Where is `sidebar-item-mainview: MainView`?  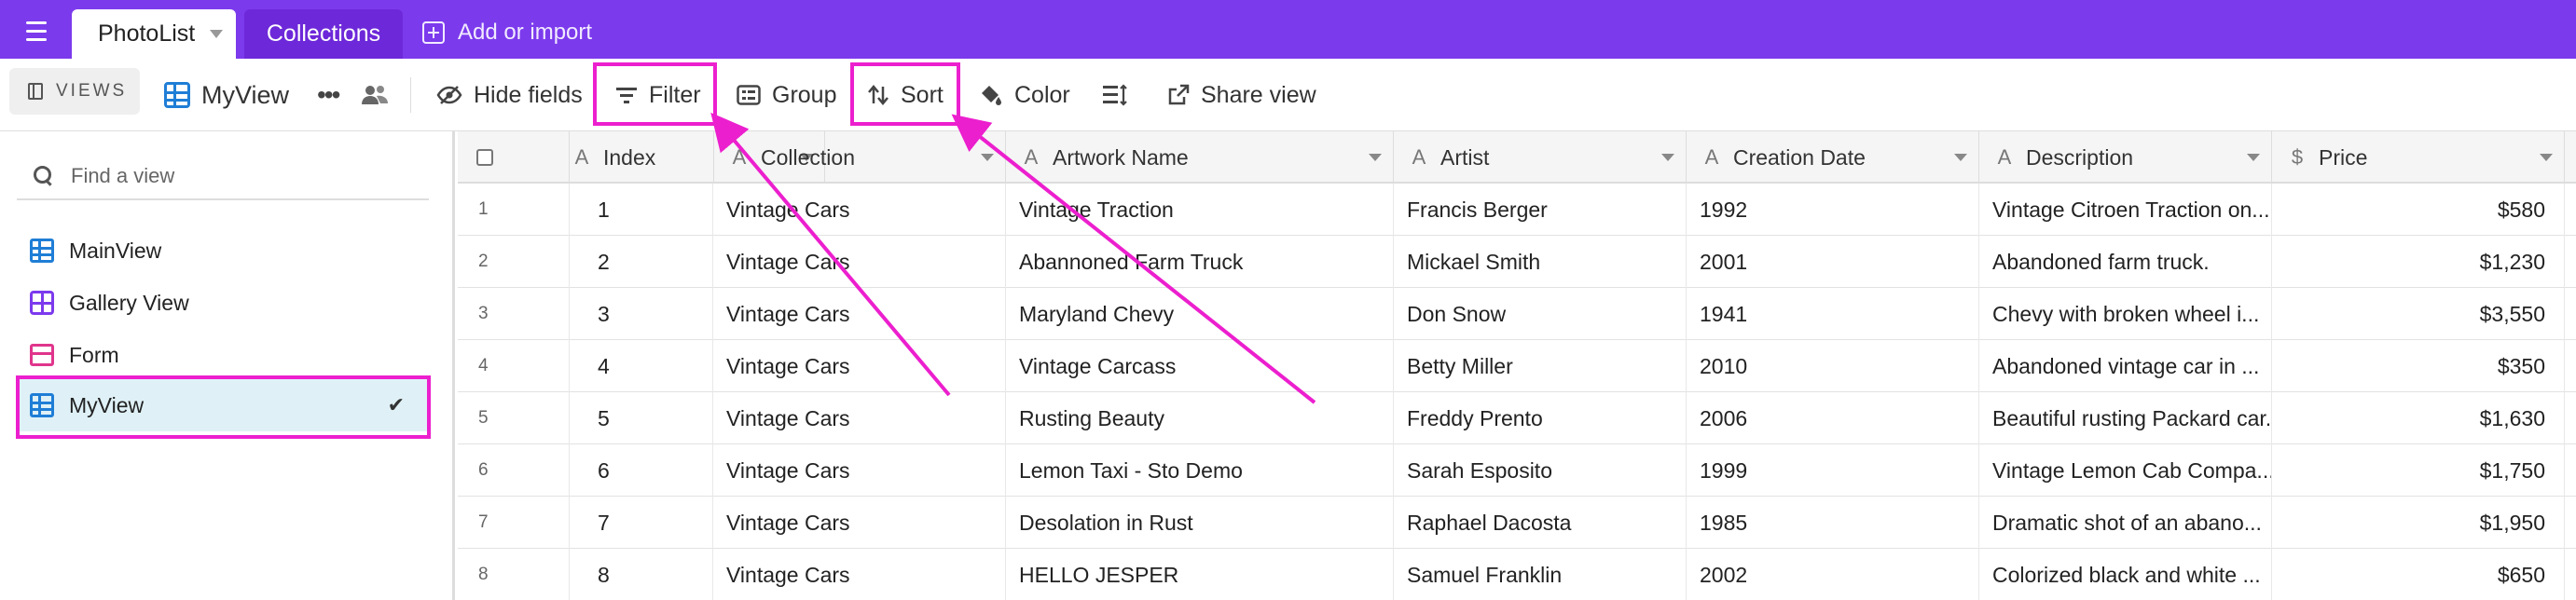
sidebar-item-mainview: MainView is located at coordinates (223, 251).